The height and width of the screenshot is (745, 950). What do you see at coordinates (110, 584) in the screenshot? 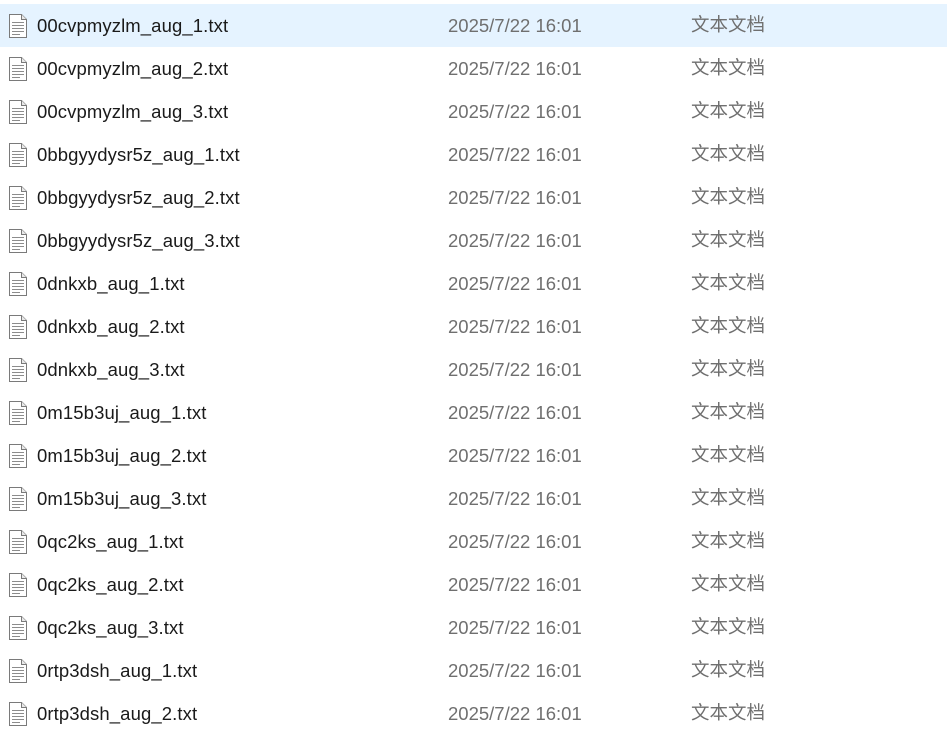
I see `file-name: 0qc2ks_aug_2.txt` at bounding box center [110, 584].